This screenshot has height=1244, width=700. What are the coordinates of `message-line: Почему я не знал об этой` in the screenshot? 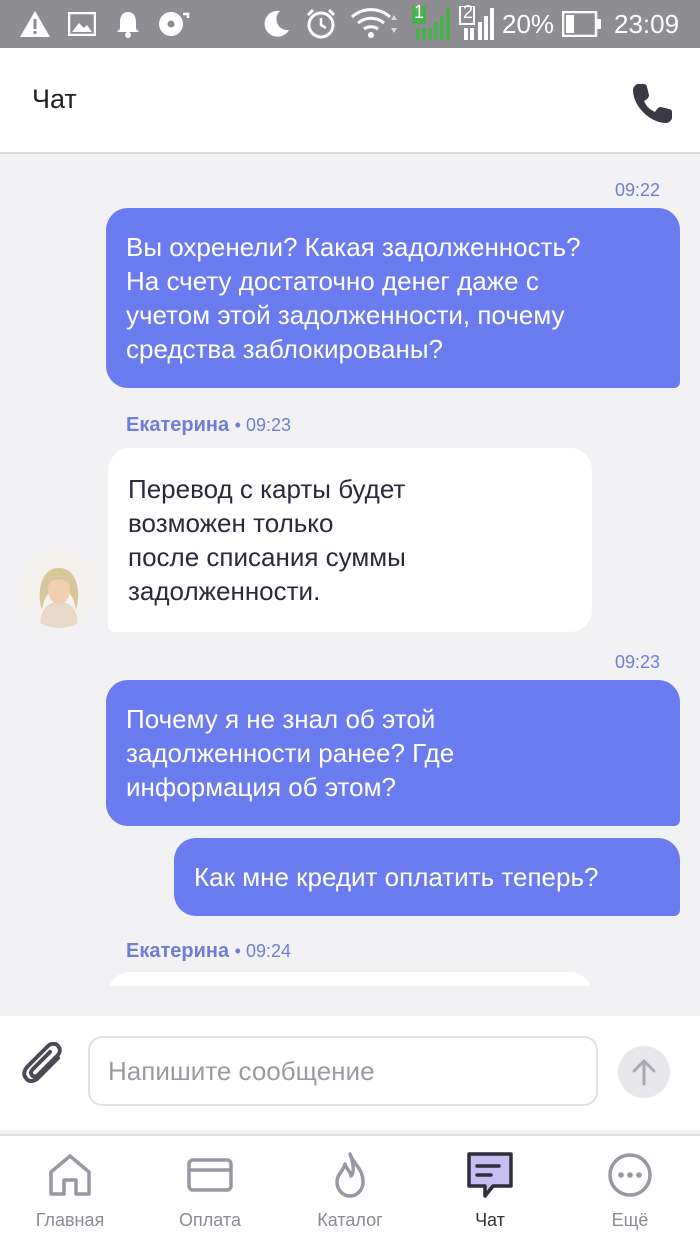 It's located at (281, 719).